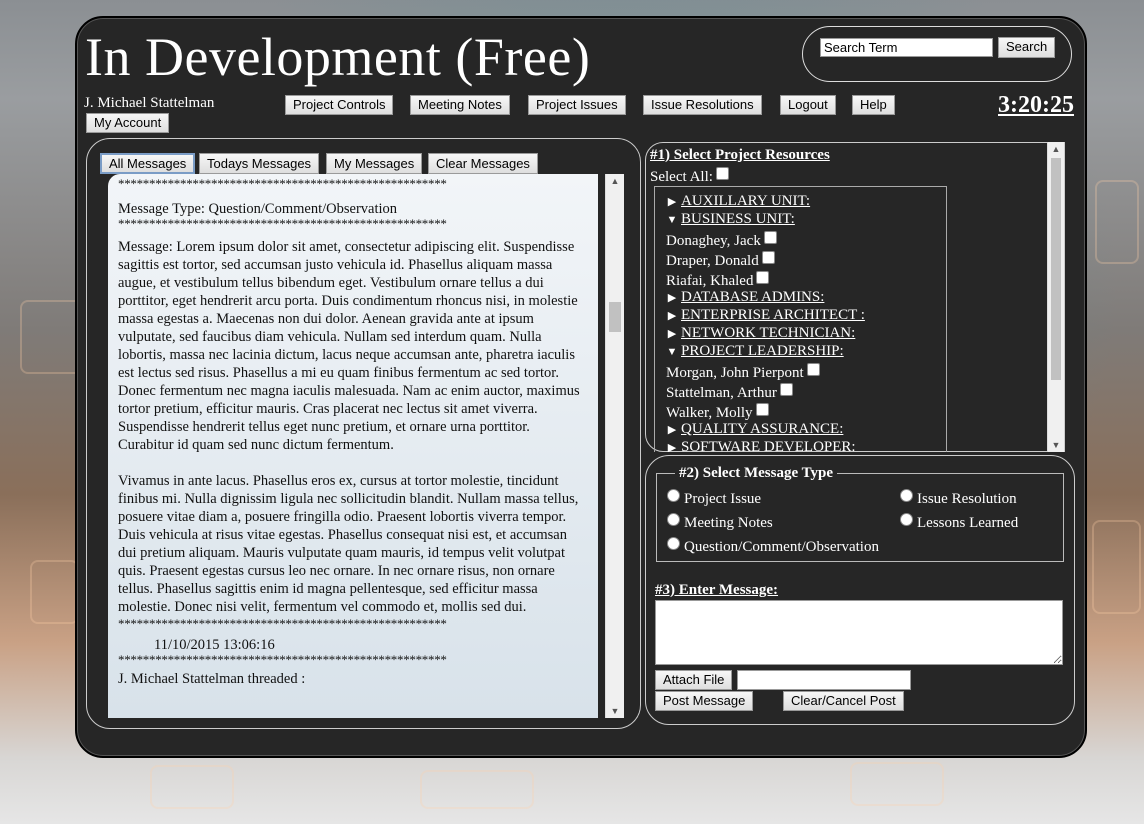 This screenshot has height=824, width=1144. What do you see at coordinates (1036, 105) in the screenshot?
I see `clock: 3:20:25` at bounding box center [1036, 105].